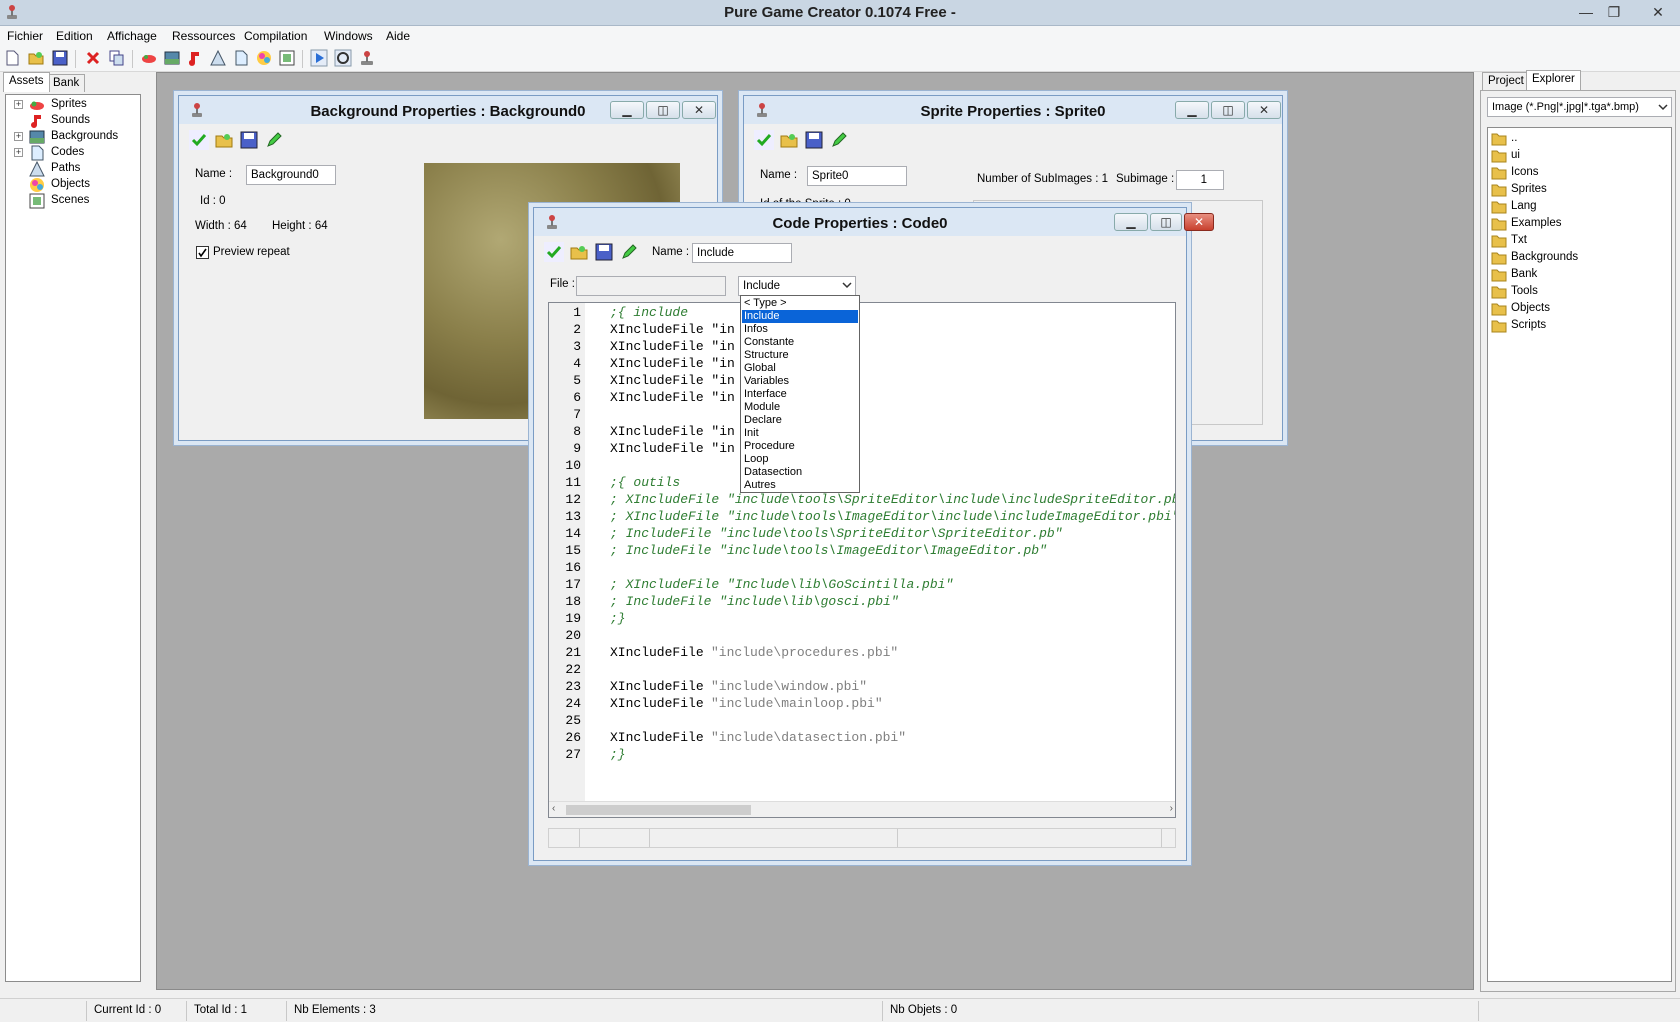 Image resolution: width=1680 pixels, height=1022 pixels. What do you see at coordinates (862, 381) in the screenshot?
I see `code-line: 5XIncludeFile "ins.pbi"` at bounding box center [862, 381].